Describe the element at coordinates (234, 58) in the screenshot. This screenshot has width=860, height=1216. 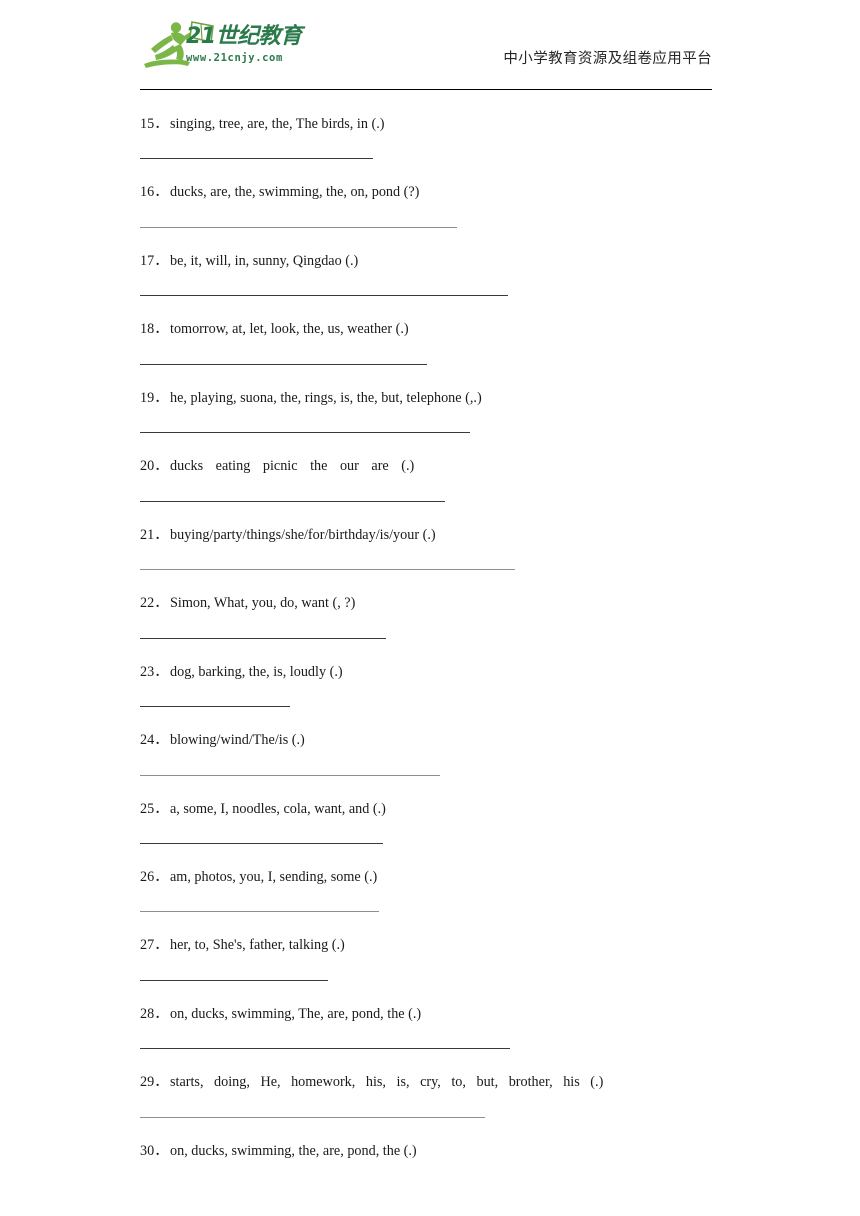
I see `logo-url: www.21cnjy.com` at that location.